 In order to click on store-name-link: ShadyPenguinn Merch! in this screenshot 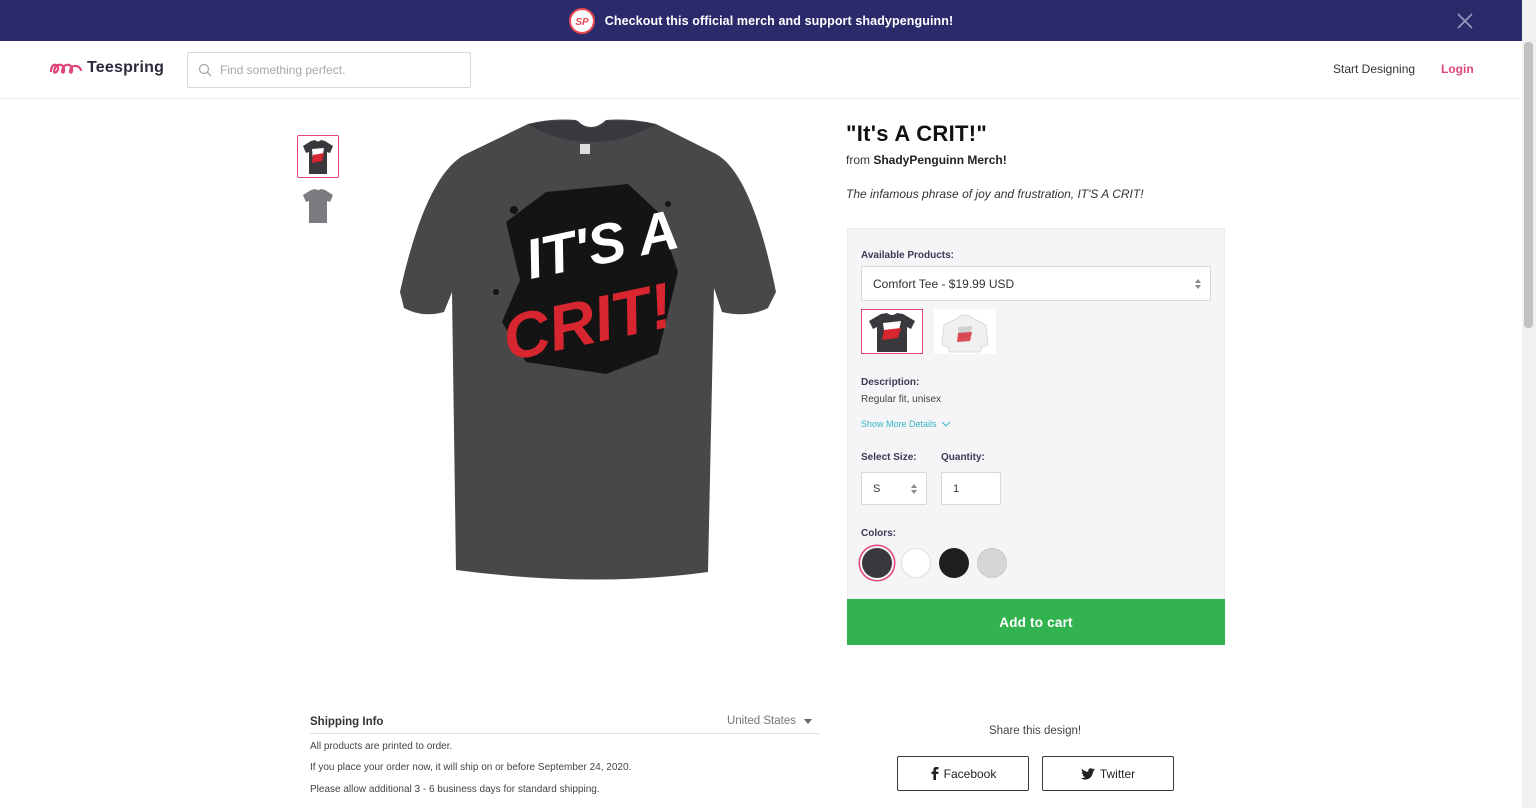, I will do `click(939, 160)`.